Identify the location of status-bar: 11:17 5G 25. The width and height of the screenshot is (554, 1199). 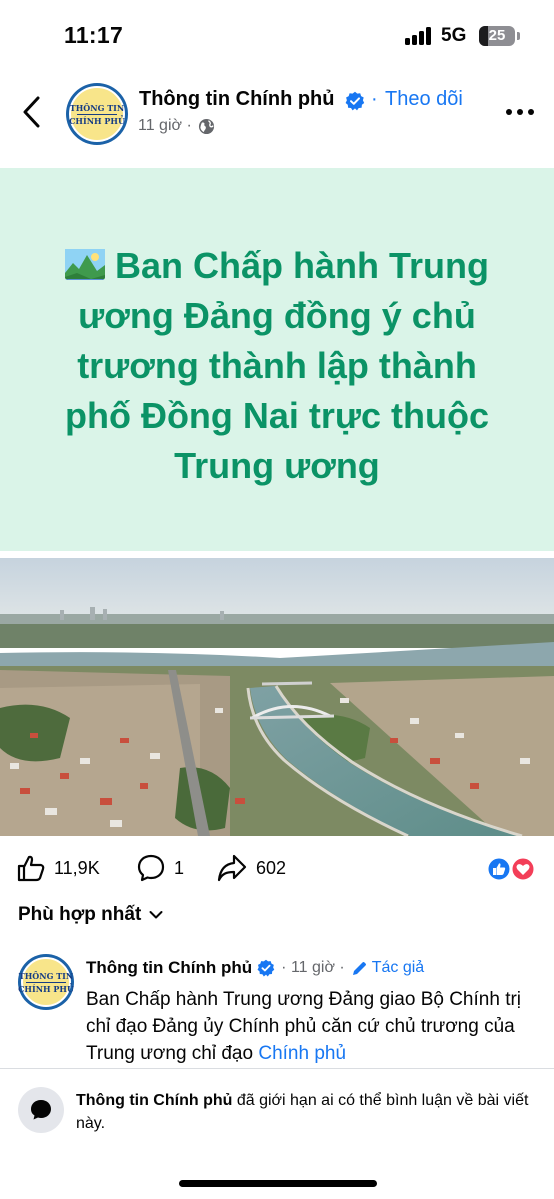
(277, 35).